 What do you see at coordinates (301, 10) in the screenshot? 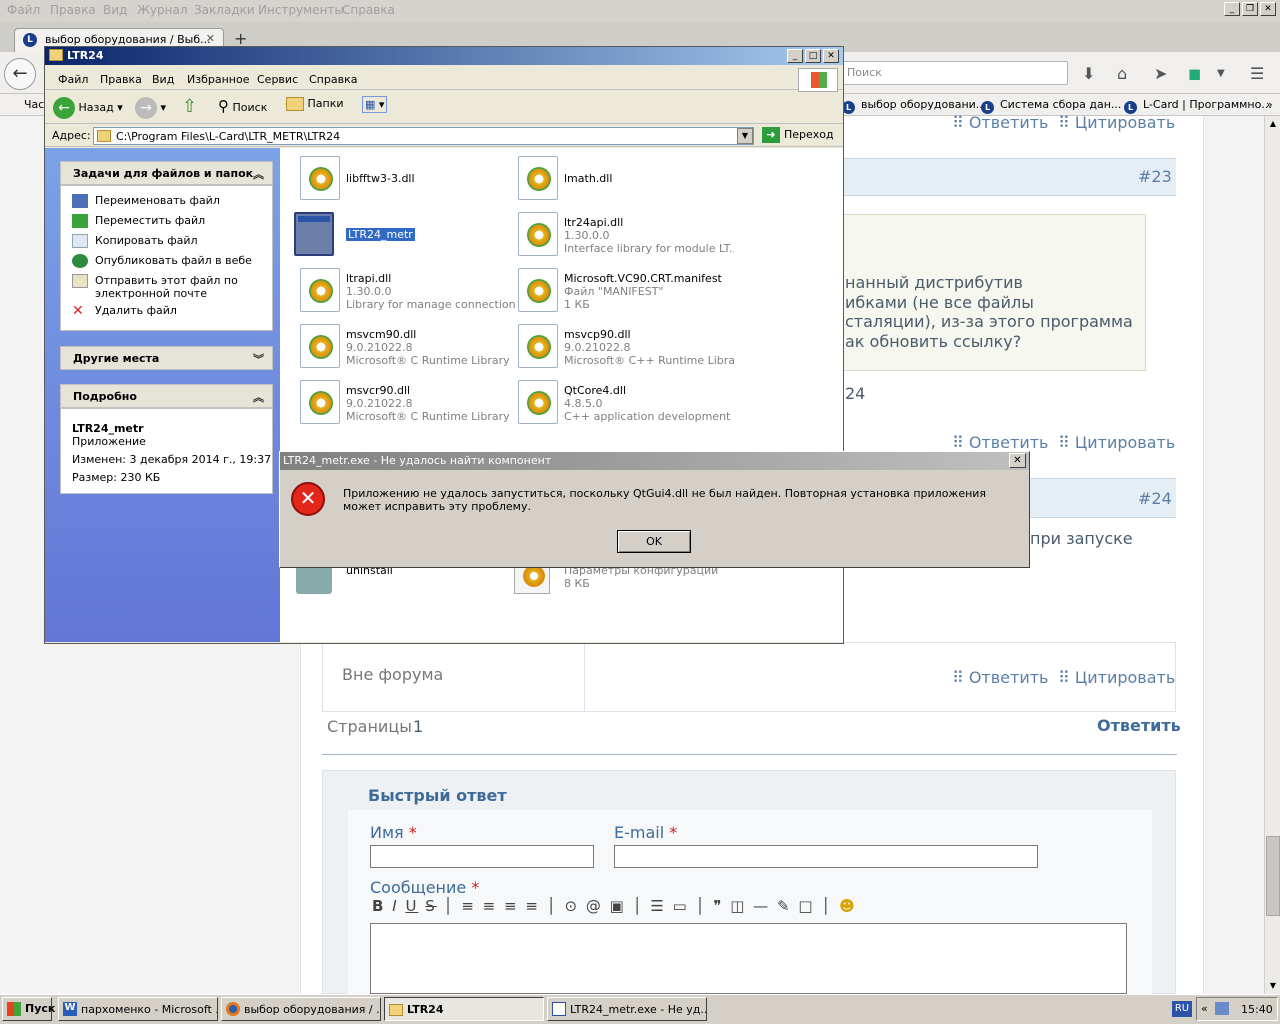
I see `menu-tools: Инструменты` at bounding box center [301, 10].